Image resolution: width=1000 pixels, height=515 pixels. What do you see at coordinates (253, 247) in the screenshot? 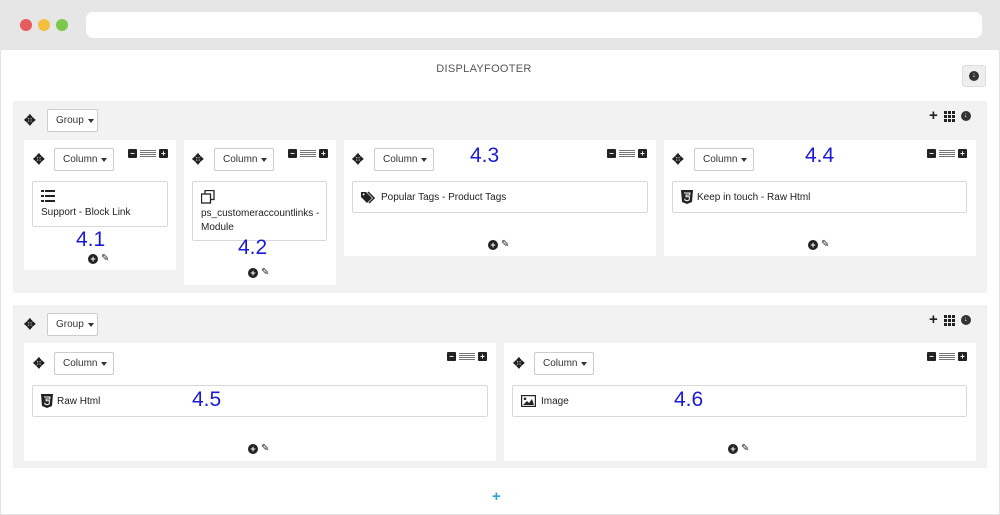
I see `annotation-number: 4.2` at bounding box center [253, 247].